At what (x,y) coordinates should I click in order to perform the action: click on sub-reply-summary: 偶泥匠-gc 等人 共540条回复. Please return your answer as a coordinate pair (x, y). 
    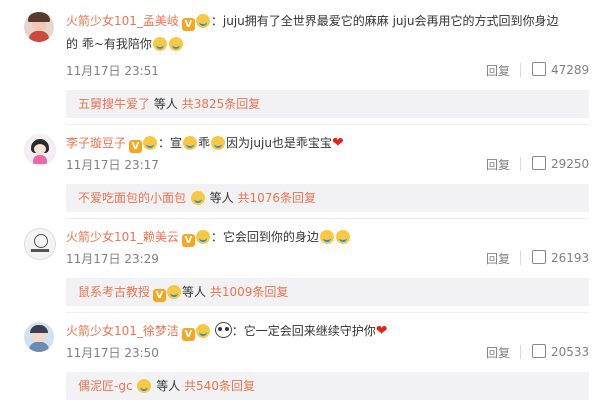
    Looking at the image, I should click on (327, 386).